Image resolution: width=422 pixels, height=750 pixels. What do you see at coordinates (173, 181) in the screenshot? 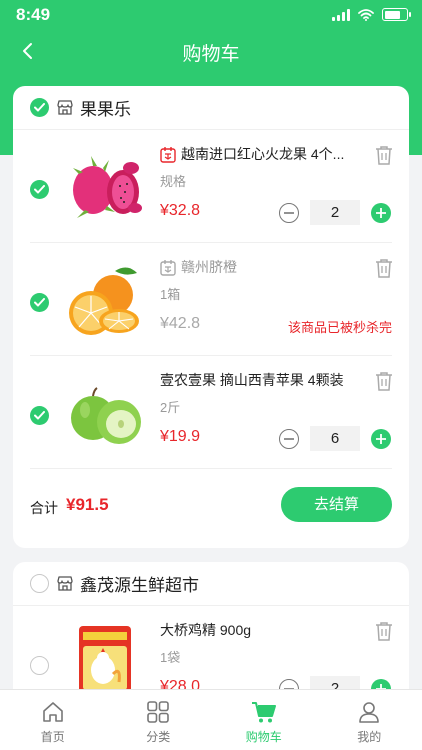
I see `item-spec: 规格` at bounding box center [173, 181].